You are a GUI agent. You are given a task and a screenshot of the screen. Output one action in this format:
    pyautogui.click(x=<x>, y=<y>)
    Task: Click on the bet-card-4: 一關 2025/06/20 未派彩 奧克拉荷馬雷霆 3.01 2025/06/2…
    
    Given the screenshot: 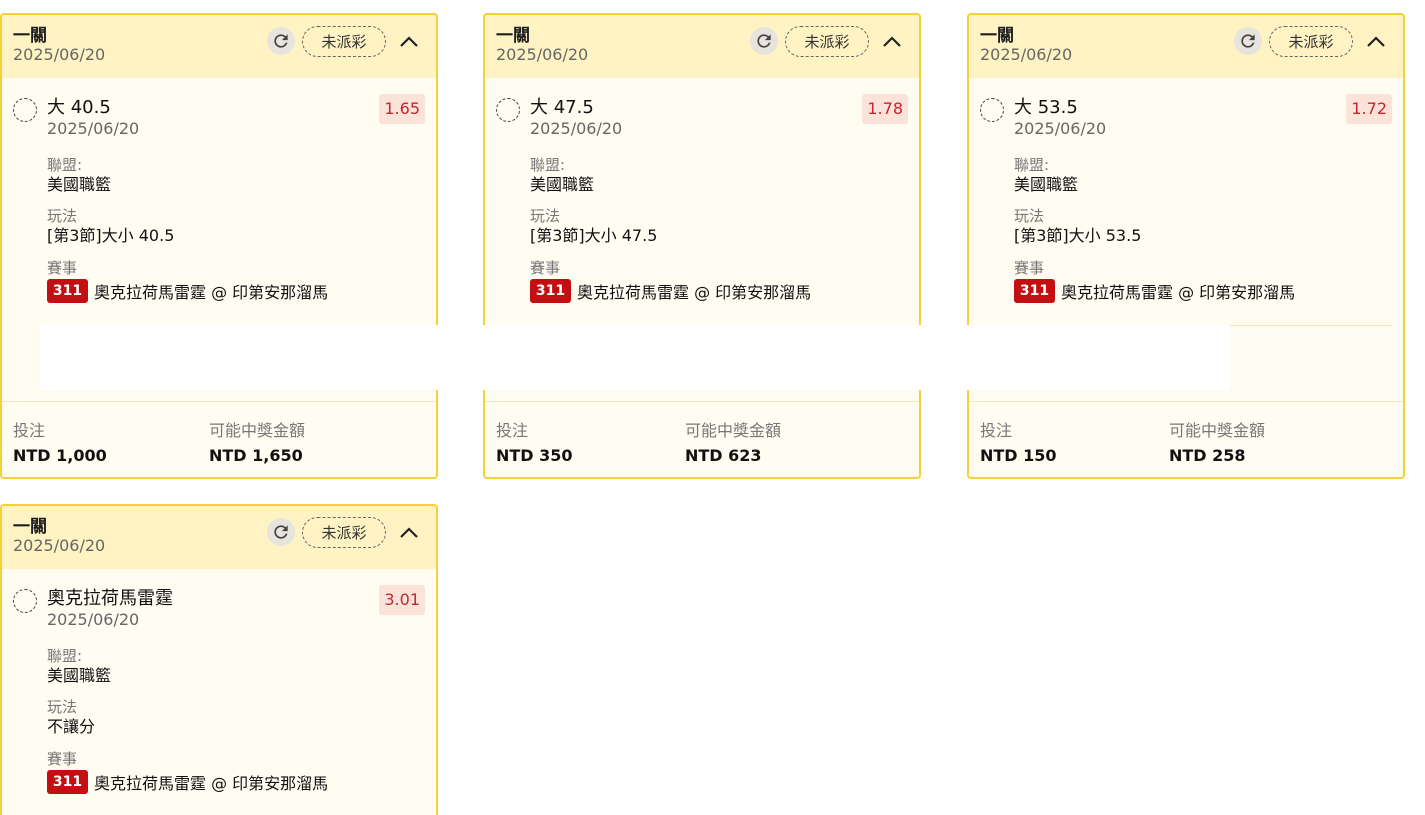 What is the action you would take?
    pyautogui.click(x=219, y=659)
    